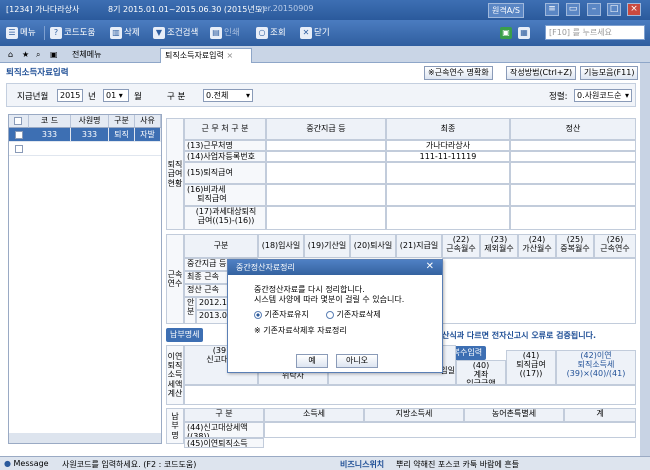 This screenshot has width=650, height=470. What do you see at coordinates (85, 135) in the screenshot?
I see `table-row: 333 333 퇴직 자발` at bounding box center [85, 135].